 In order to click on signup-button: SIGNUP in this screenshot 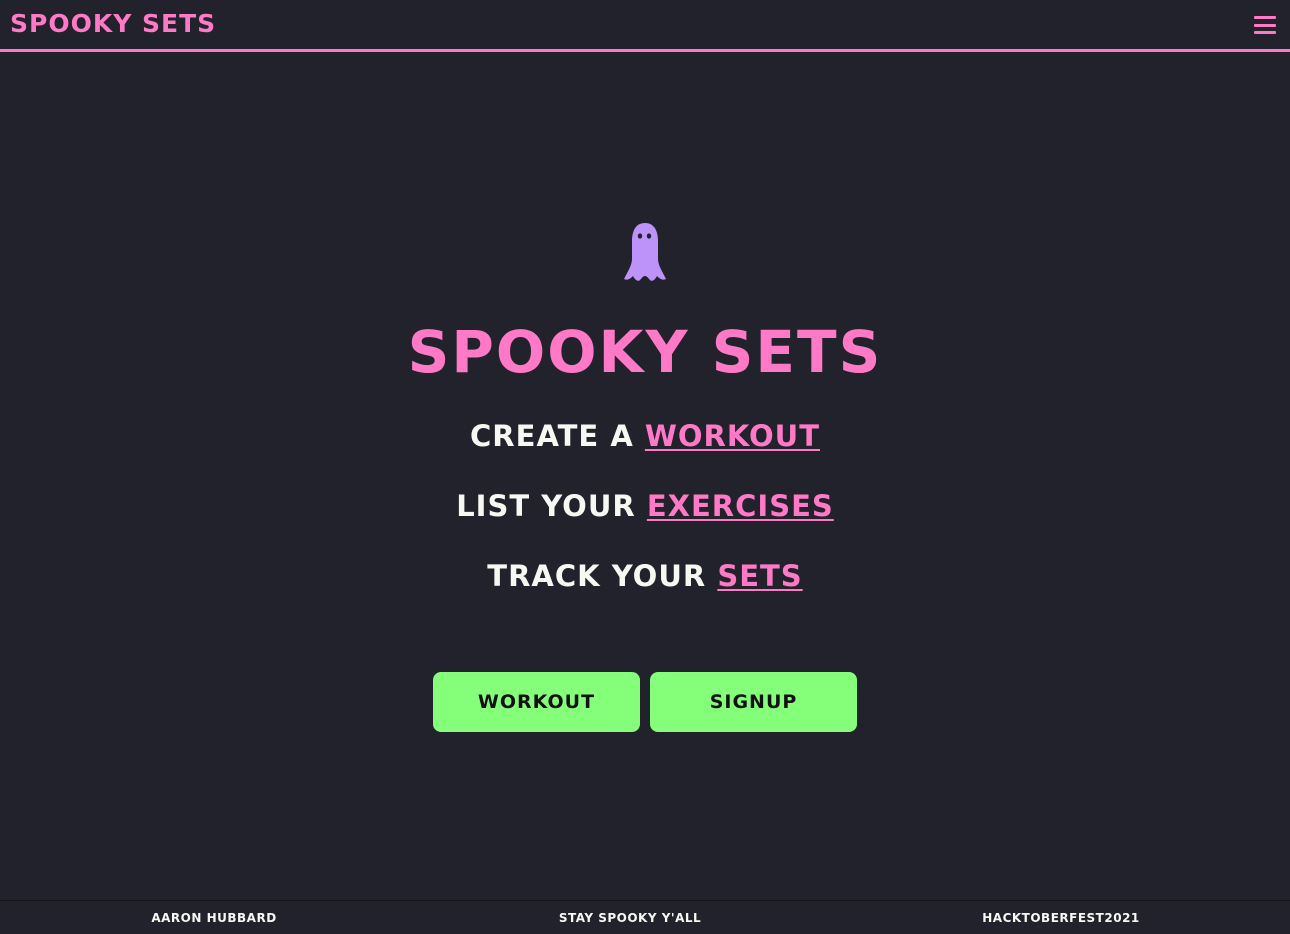, I will do `click(753, 702)`.